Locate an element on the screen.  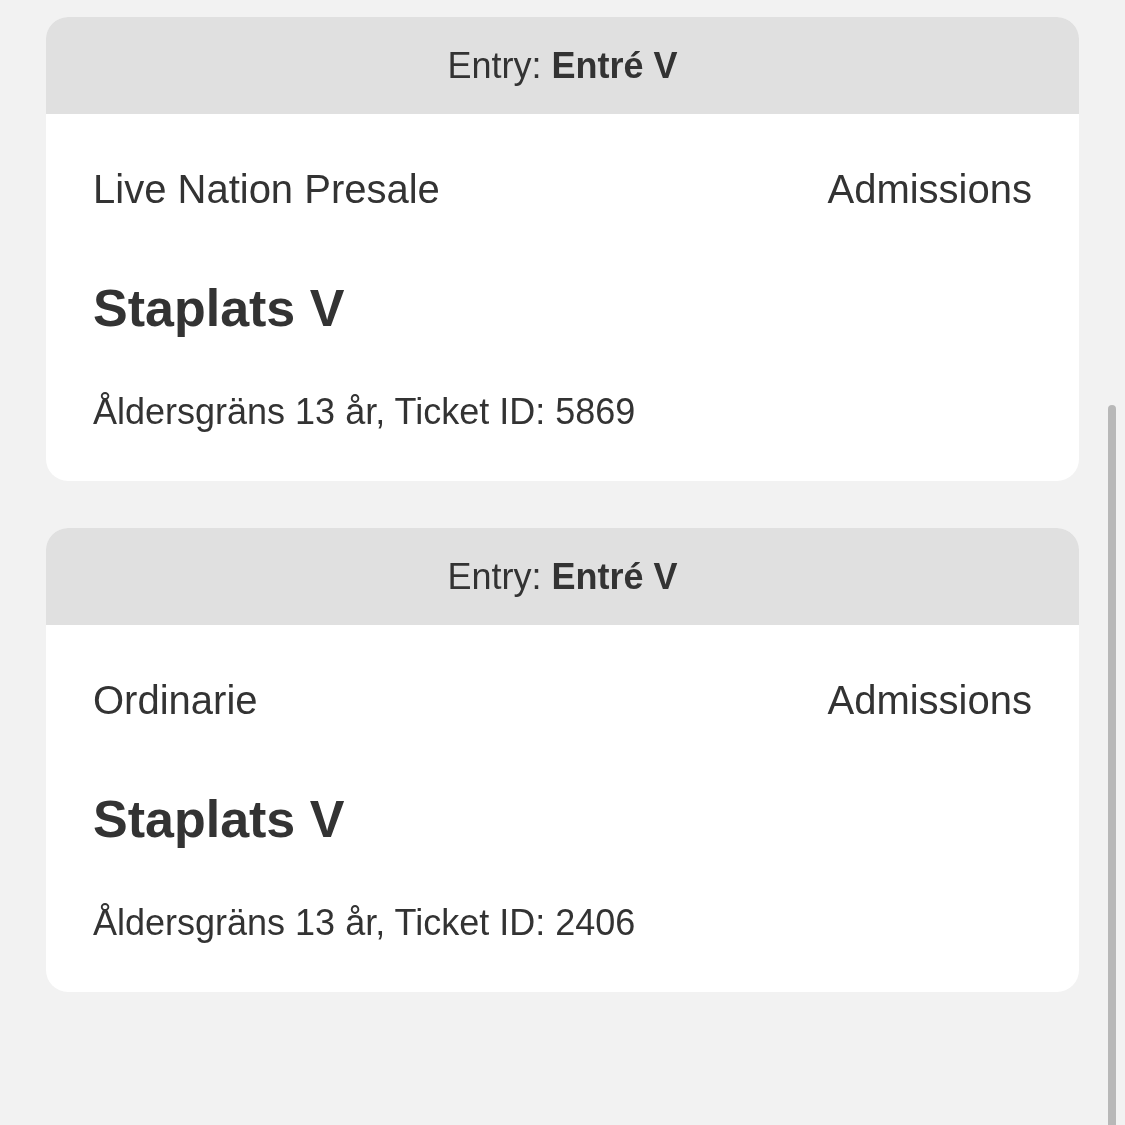
ticket-category: Ordinarie is located at coordinates (175, 700).